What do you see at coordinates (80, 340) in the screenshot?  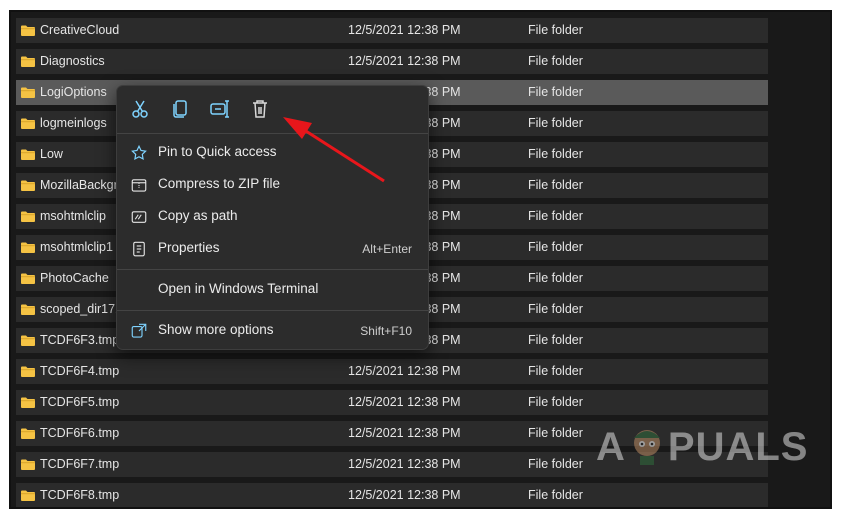 I see `file-name: TCDF6F3.tmp` at bounding box center [80, 340].